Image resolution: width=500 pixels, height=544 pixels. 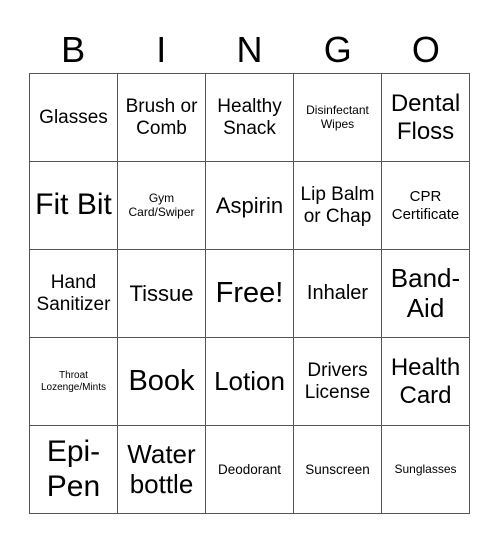 What do you see at coordinates (162, 118) in the screenshot?
I see `bingo-cell: Brush or Comb` at bounding box center [162, 118].